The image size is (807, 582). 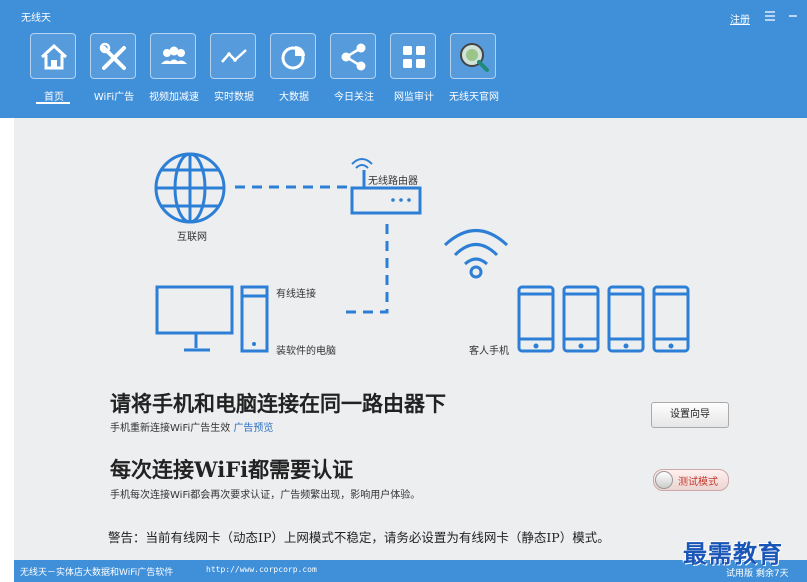 What do you see at coordinates (362, 163) in the screenshot?
I see `wifi-small-icon` at bounding box center [362, 163].